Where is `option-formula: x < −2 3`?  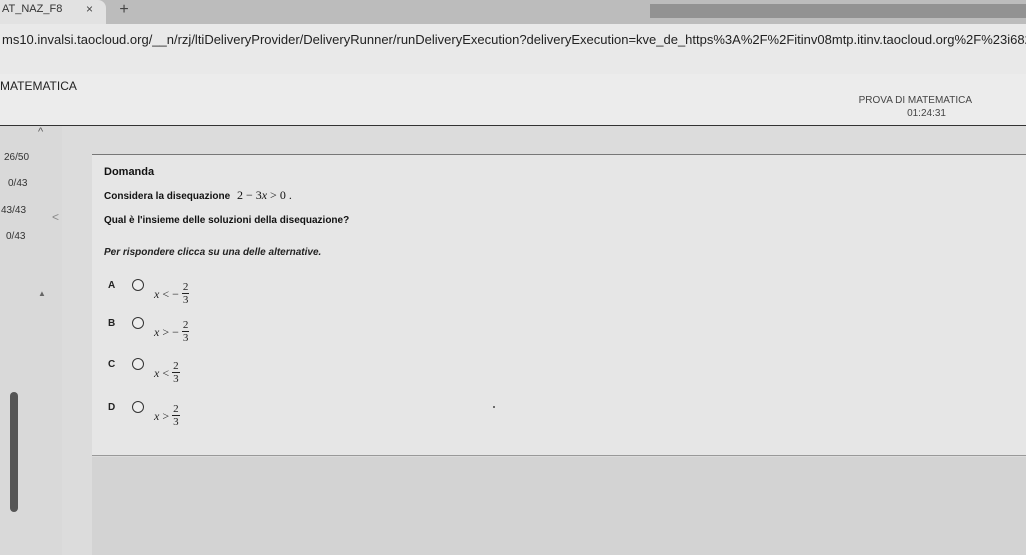 option-formula: x < −2 3 is located at coordinates (172, 294).